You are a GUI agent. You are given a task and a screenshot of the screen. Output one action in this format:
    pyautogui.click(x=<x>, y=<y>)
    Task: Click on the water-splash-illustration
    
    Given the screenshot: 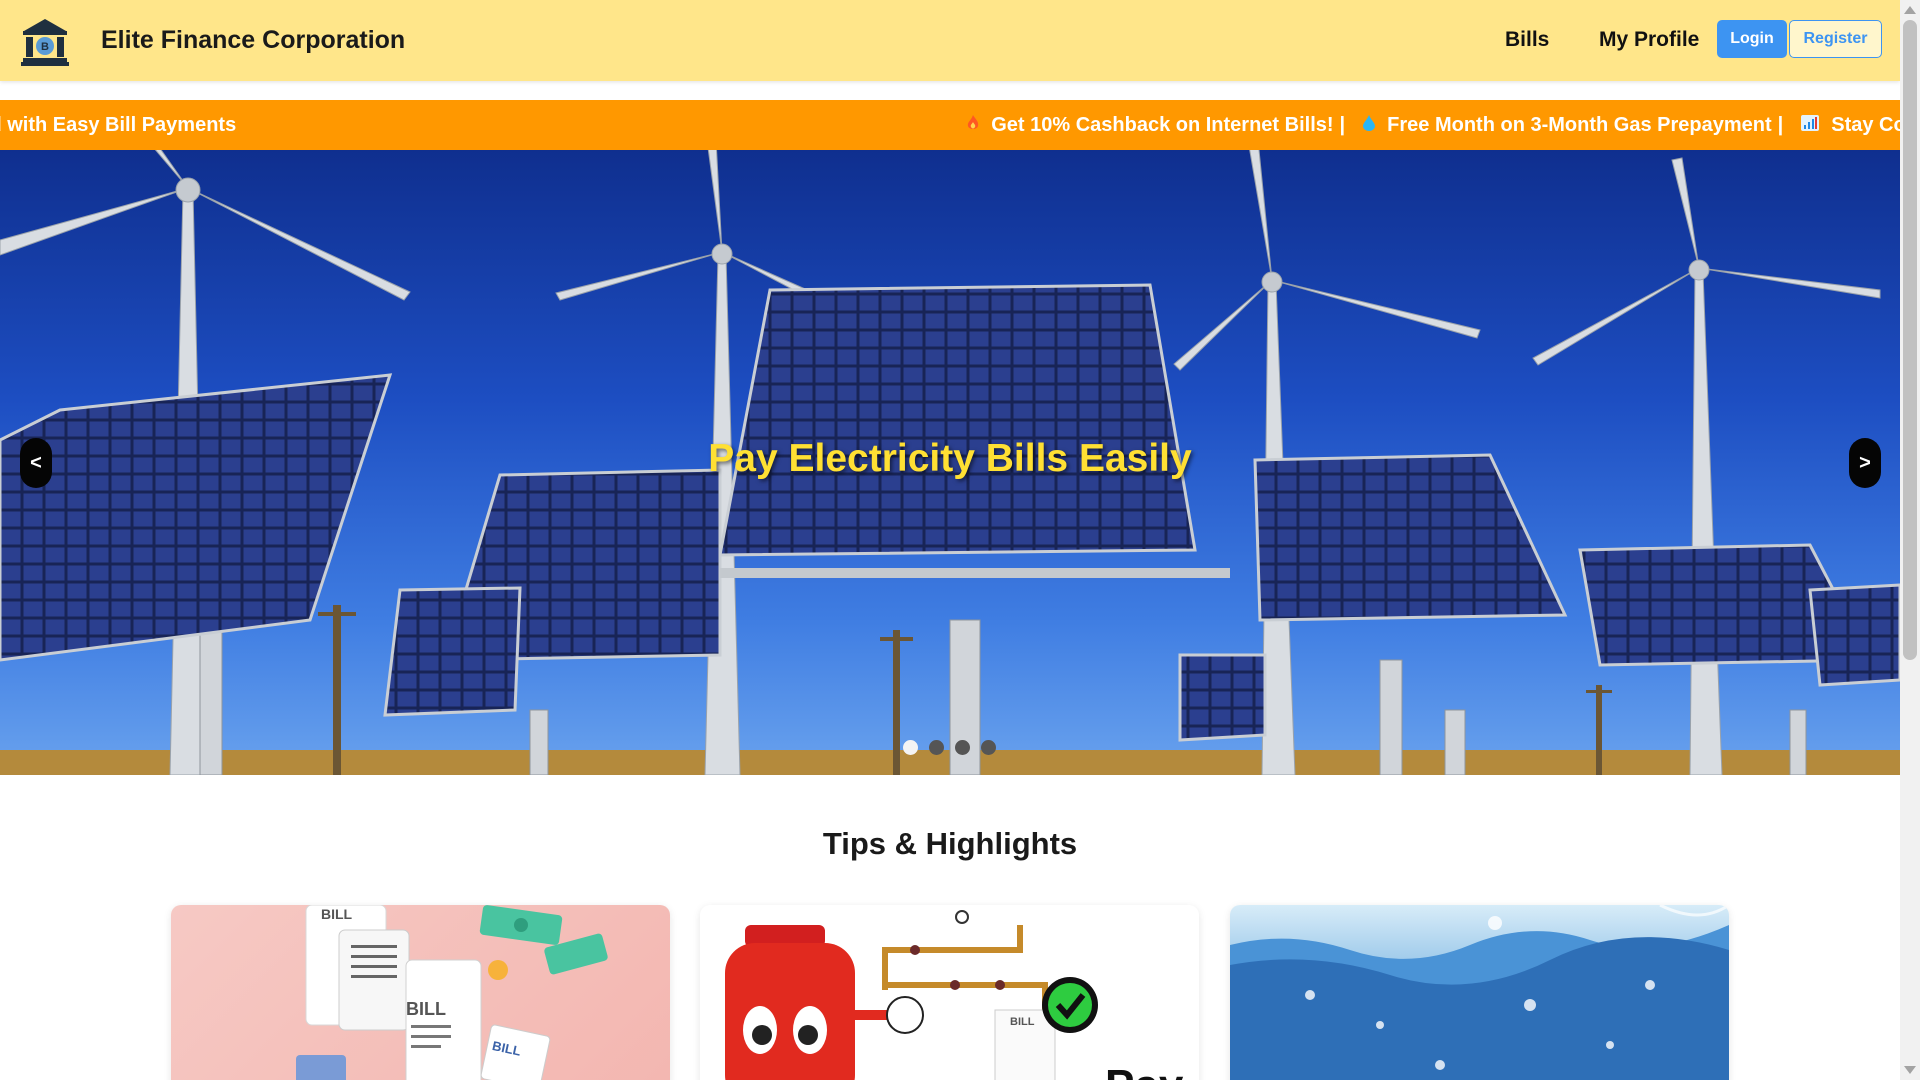 What is the action you would take?
    pyautogui.click(x=1479, y=992)
    